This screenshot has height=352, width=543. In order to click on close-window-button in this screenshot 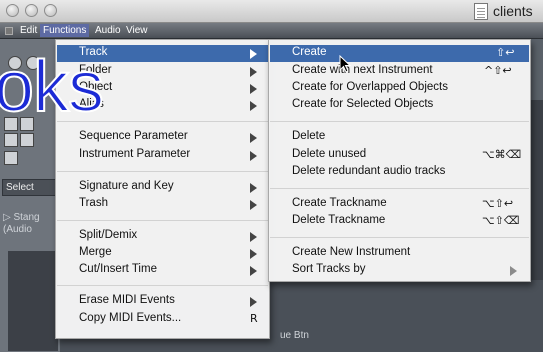, I will do `click(12, 10)`.